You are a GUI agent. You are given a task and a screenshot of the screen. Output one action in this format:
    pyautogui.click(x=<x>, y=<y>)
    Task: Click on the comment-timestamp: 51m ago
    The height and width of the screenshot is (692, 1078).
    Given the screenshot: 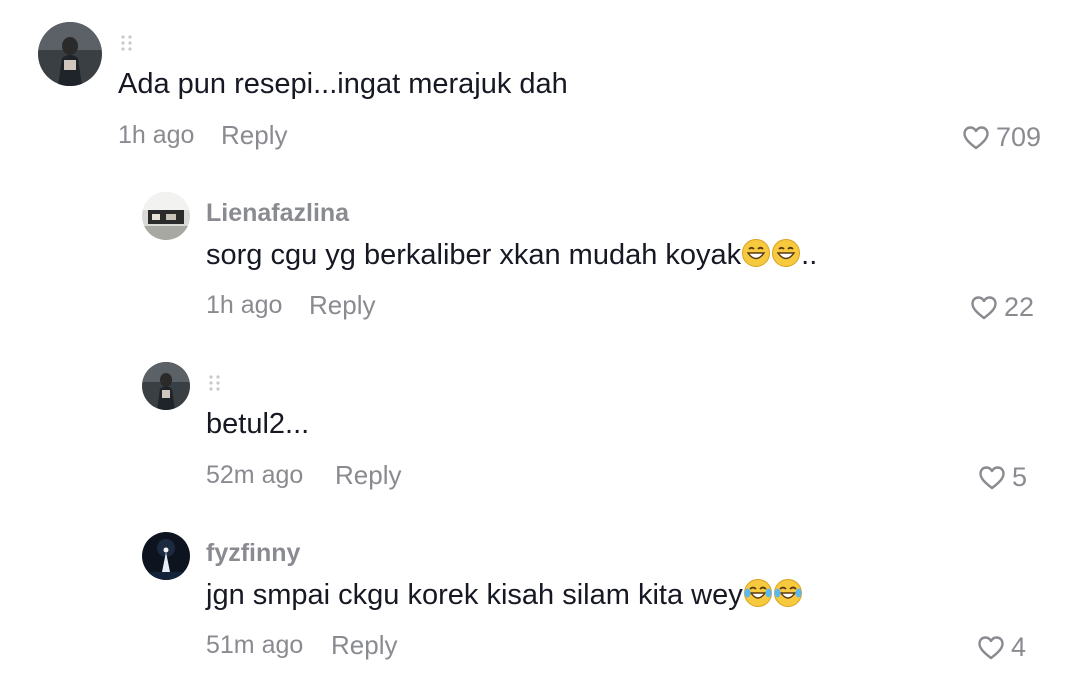 What is the action you would take?
    pyautogui.click(x=255, y=645)
    